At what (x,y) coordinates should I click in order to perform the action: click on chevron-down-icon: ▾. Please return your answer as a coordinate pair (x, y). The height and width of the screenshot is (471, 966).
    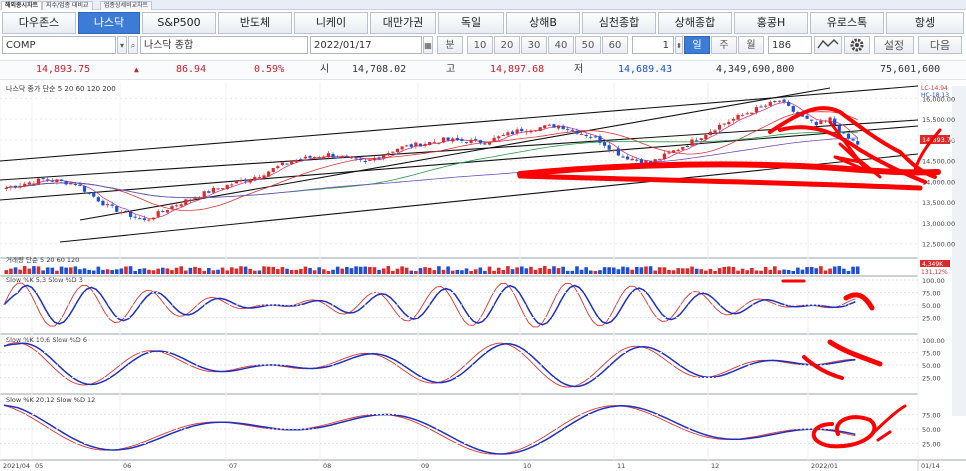
    Looking at the image, I should click on (122, 45).